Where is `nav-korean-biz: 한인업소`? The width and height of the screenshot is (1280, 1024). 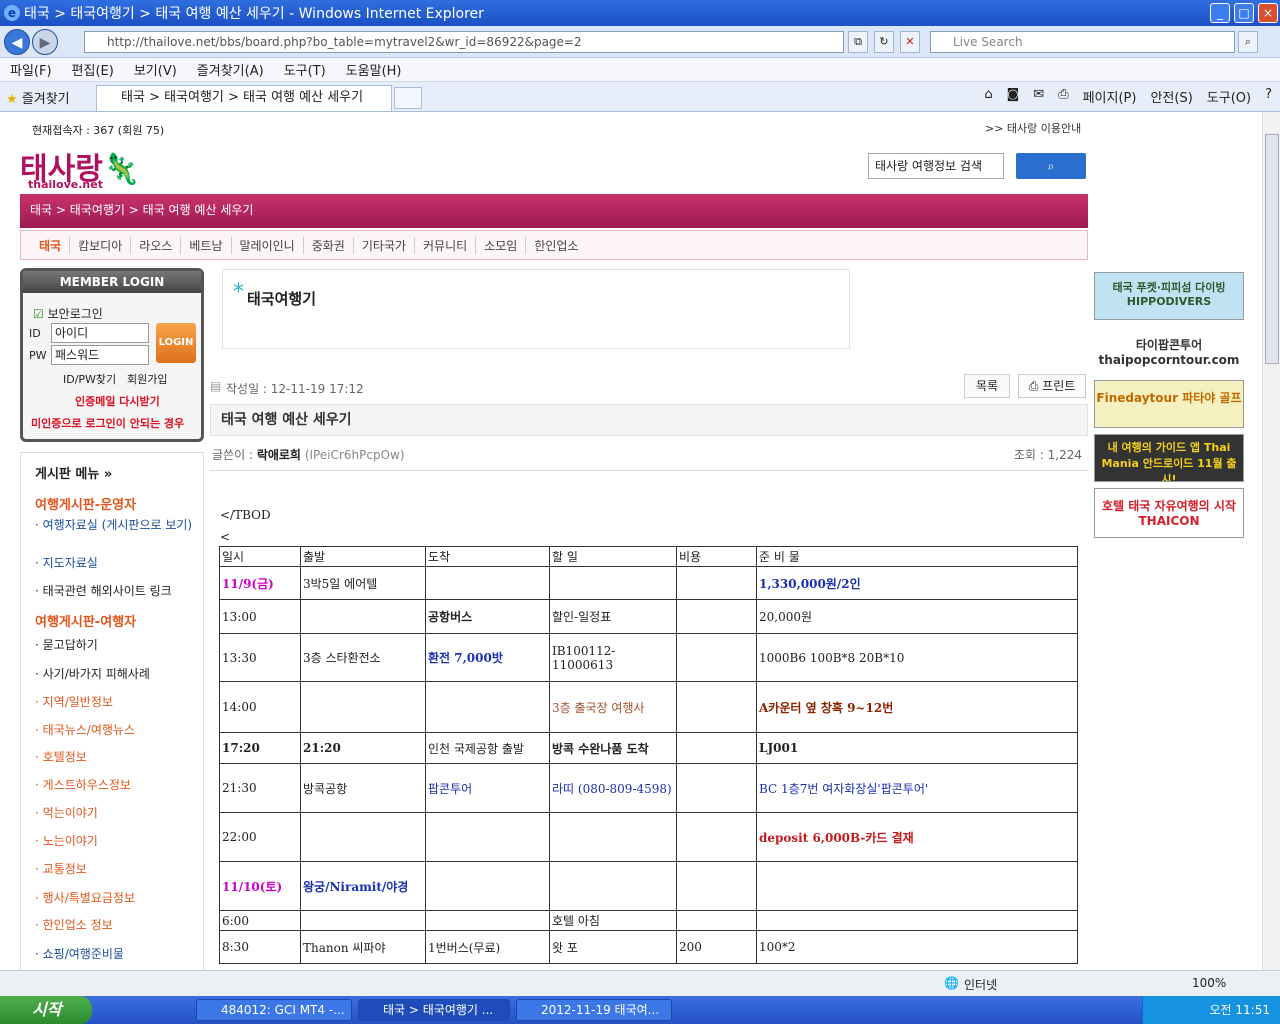
nav-korean-biz: 한인업소 is located at coordinates (556, 245).